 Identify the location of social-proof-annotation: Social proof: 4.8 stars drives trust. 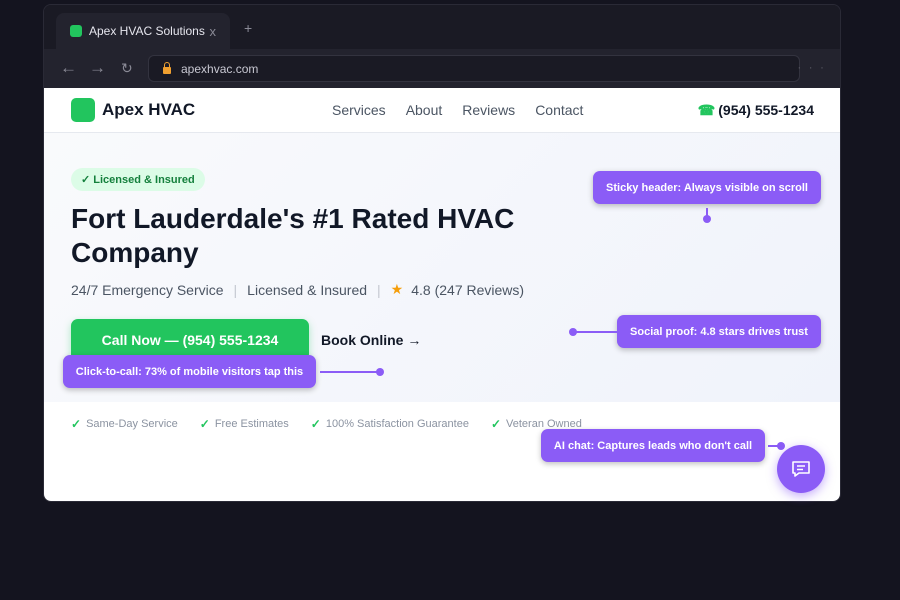
(719, 331).